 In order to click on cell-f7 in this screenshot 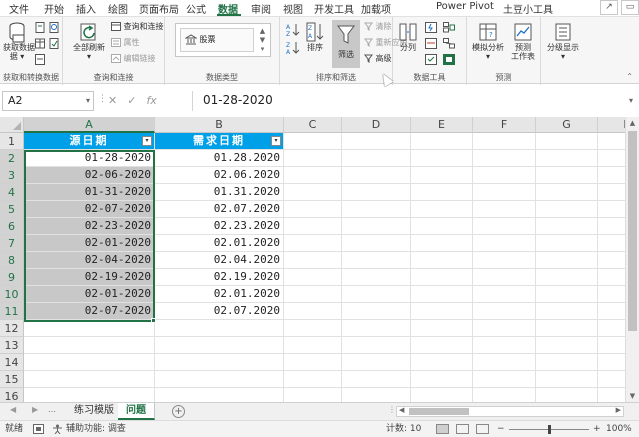, I will do `click(504, 243)`.